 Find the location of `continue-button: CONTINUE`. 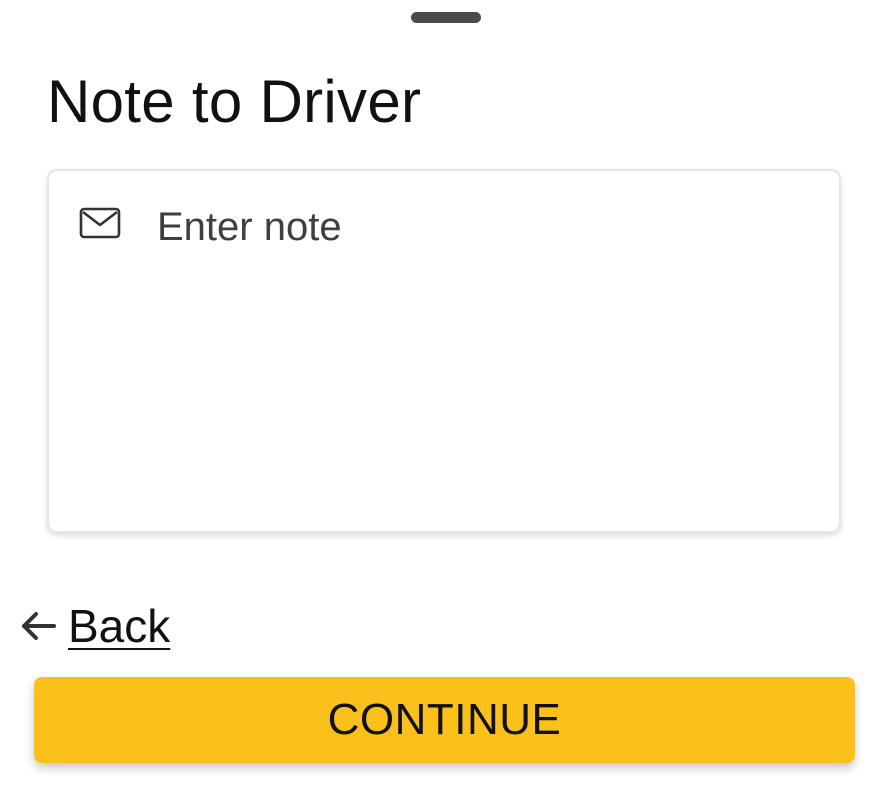

continue-button: CONTINUE is located at coordinates (444, 720).